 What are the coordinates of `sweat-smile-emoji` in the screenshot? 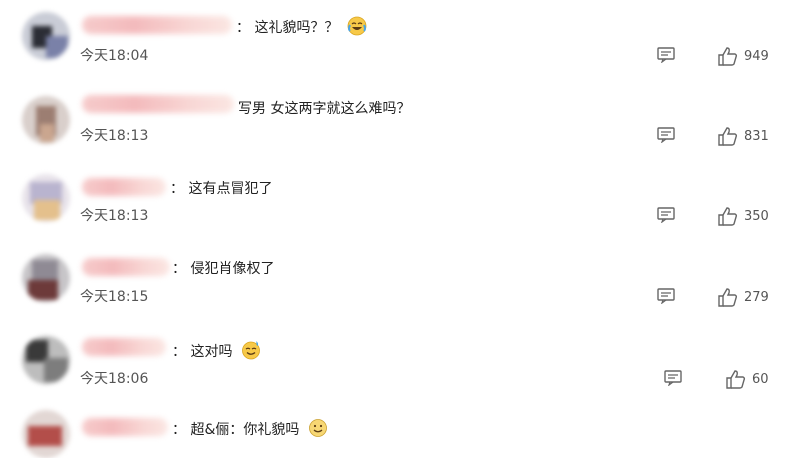 It's located at (251, 350).